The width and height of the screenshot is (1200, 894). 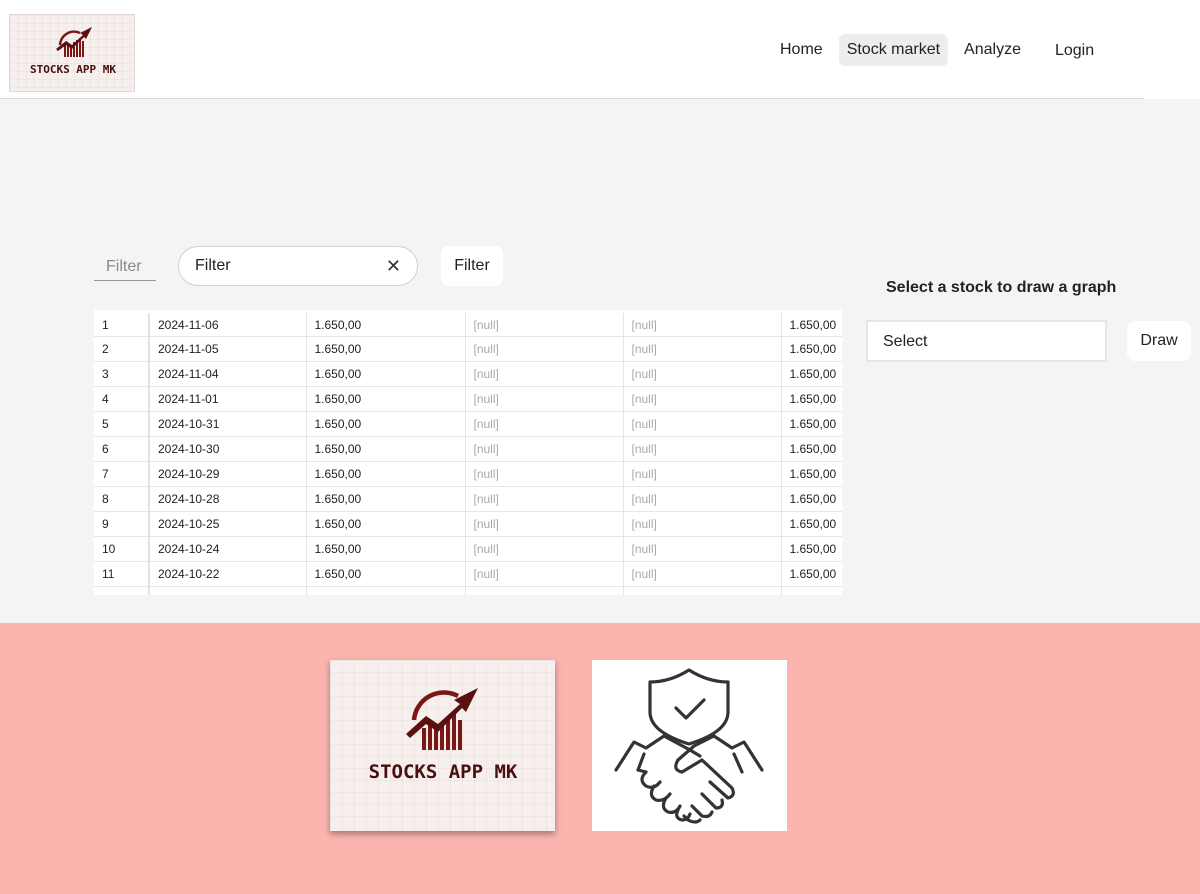 I want to click on table-row: 3 2024-11-04 1.650,00 [null] [null] 1.650,00, so click(x=468, y=374).